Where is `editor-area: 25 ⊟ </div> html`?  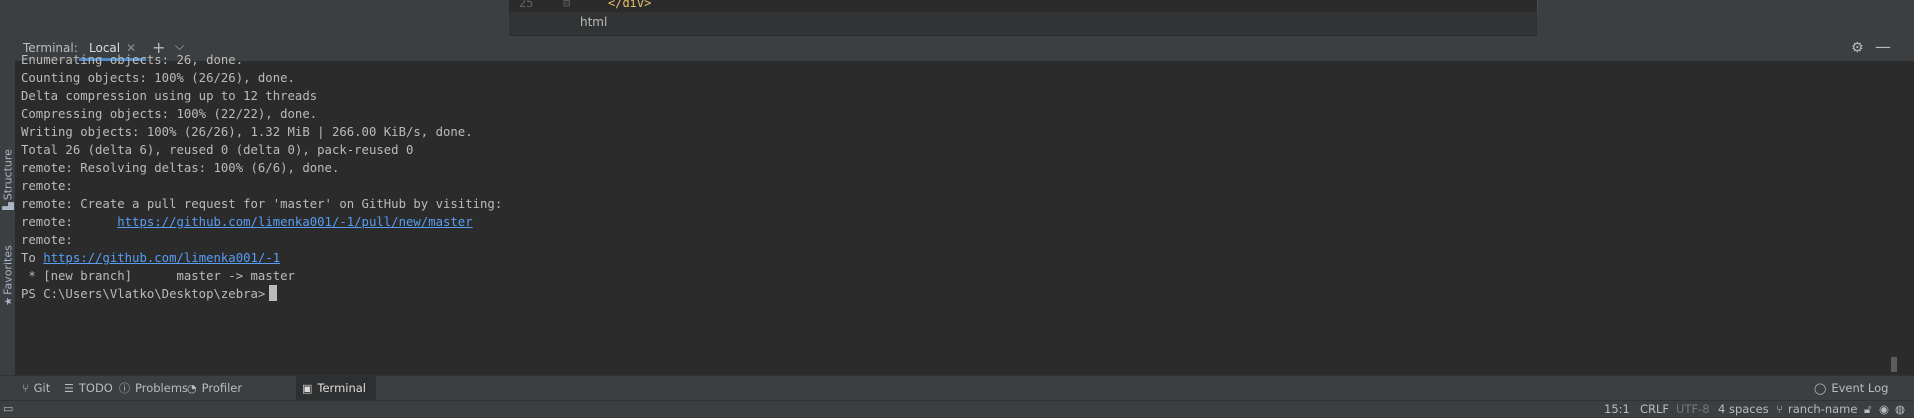
editor-area: 25 ⊟ </div> html is located at coordinates (964, 18).